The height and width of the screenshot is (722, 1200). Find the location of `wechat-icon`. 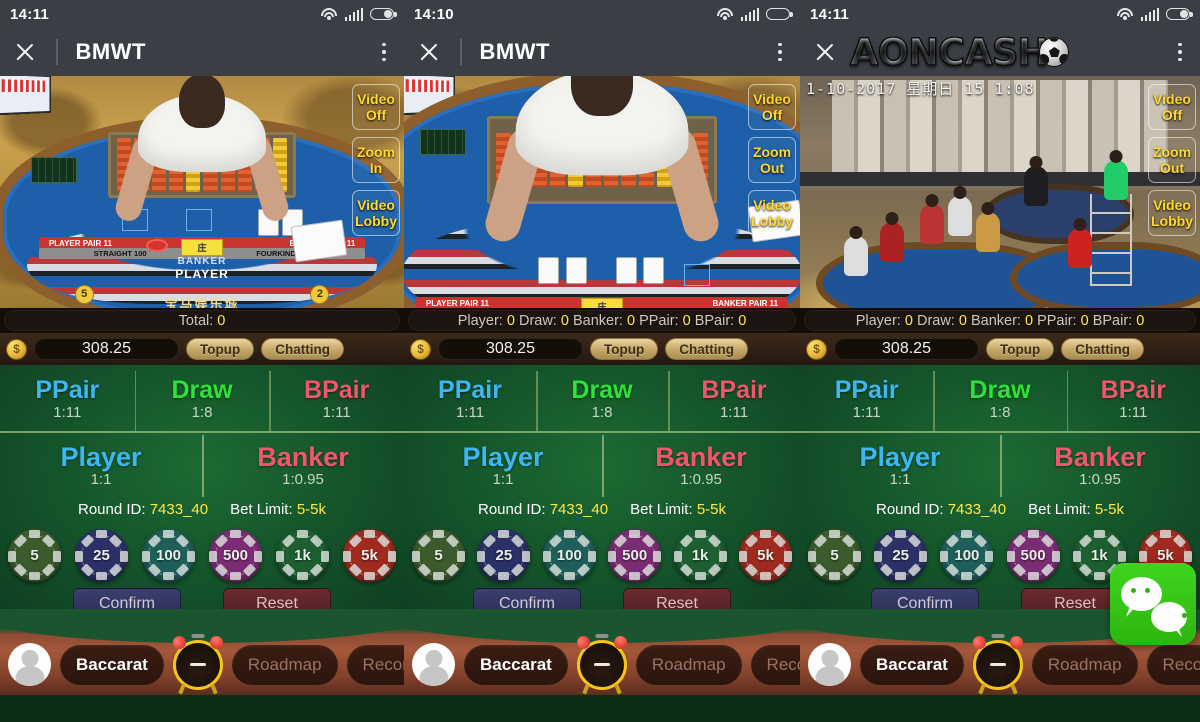

wechat-icon is located at coordinates (1153, 604).